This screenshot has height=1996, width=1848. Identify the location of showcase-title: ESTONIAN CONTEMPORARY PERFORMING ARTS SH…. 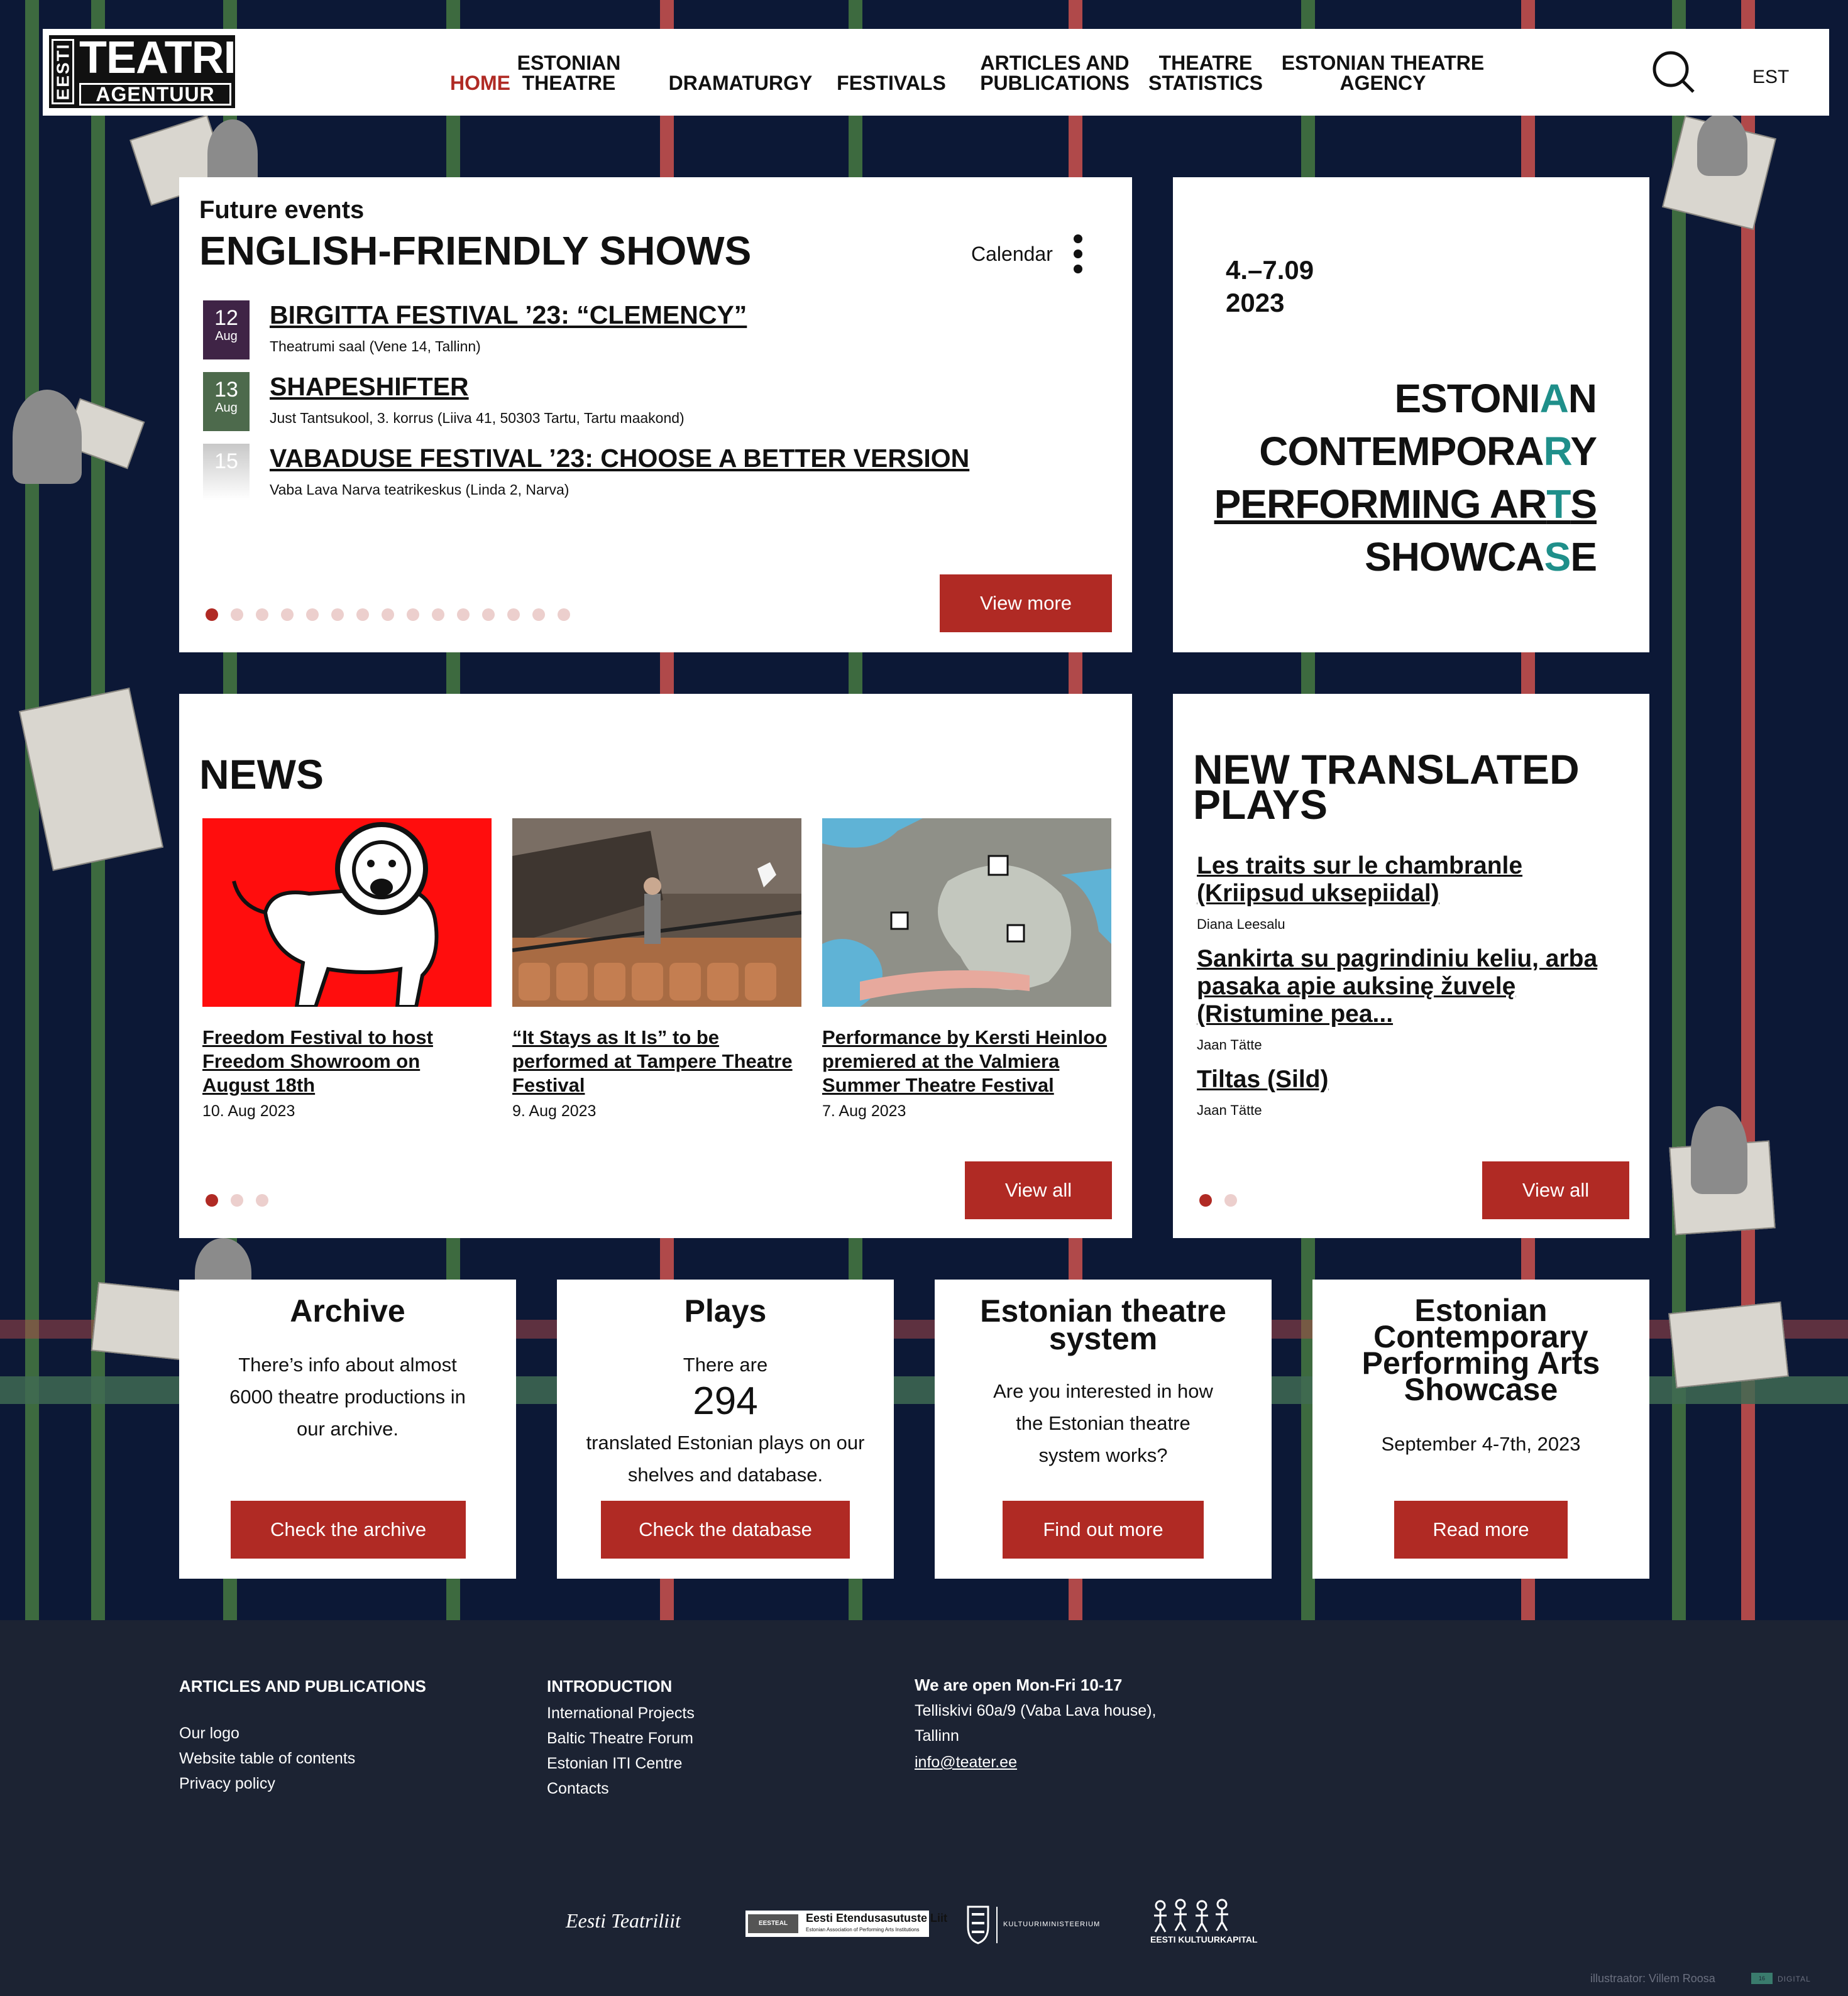
(1405, 478).